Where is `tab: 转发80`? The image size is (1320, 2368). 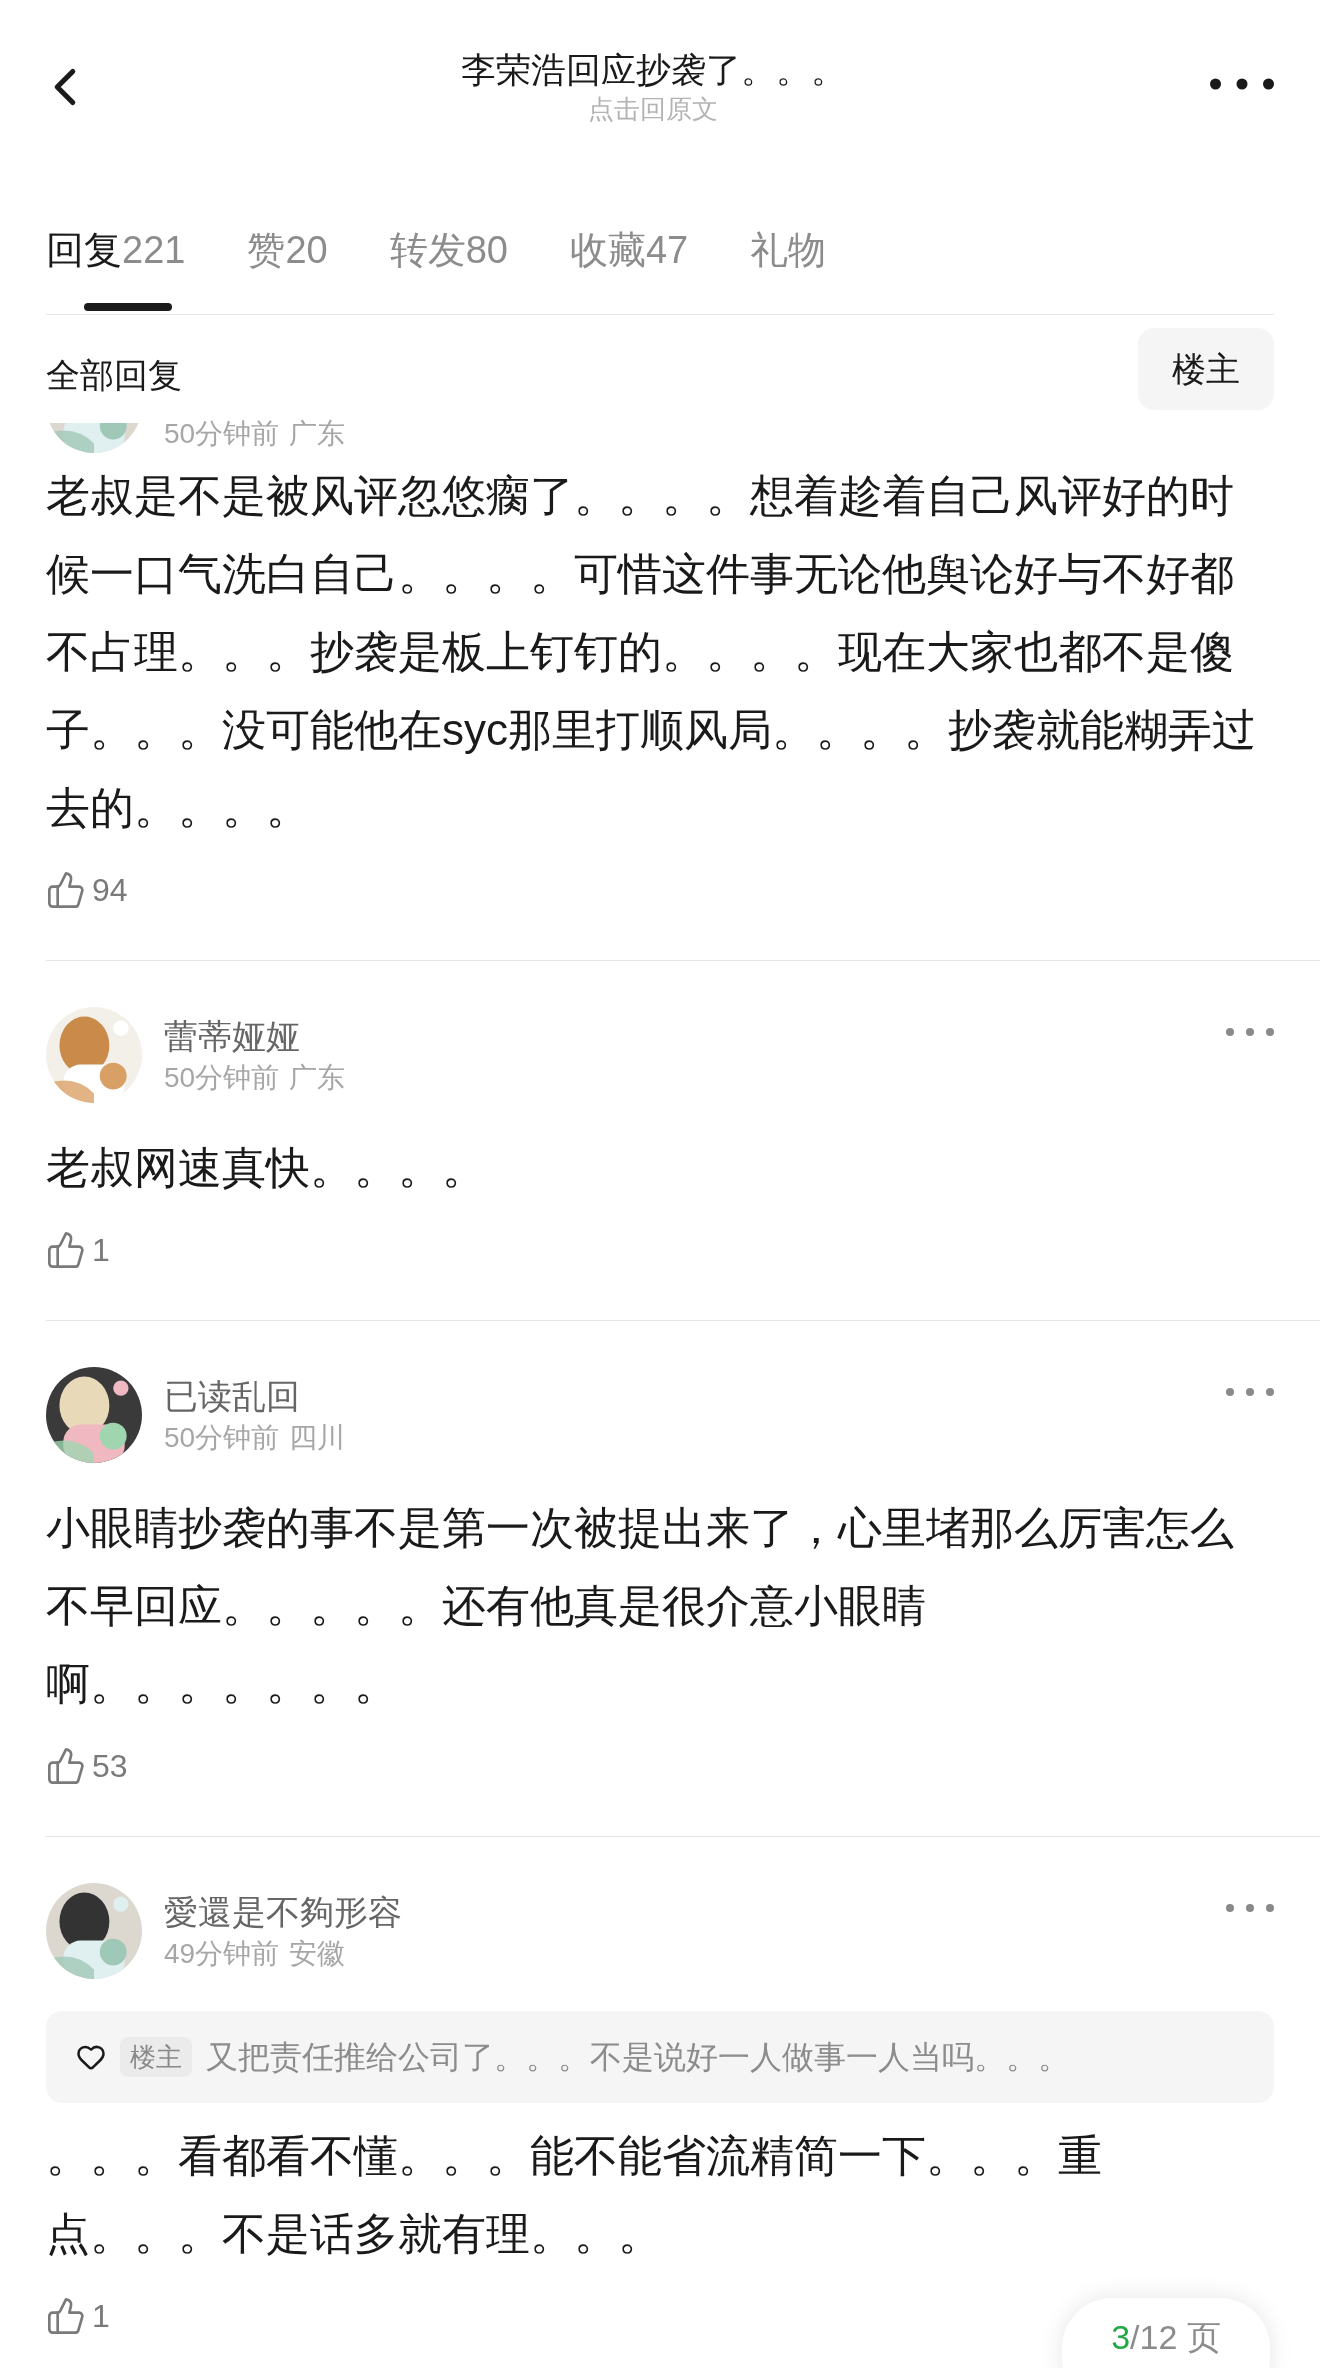
tab: 转发80 is located at coordinates (448, 269).